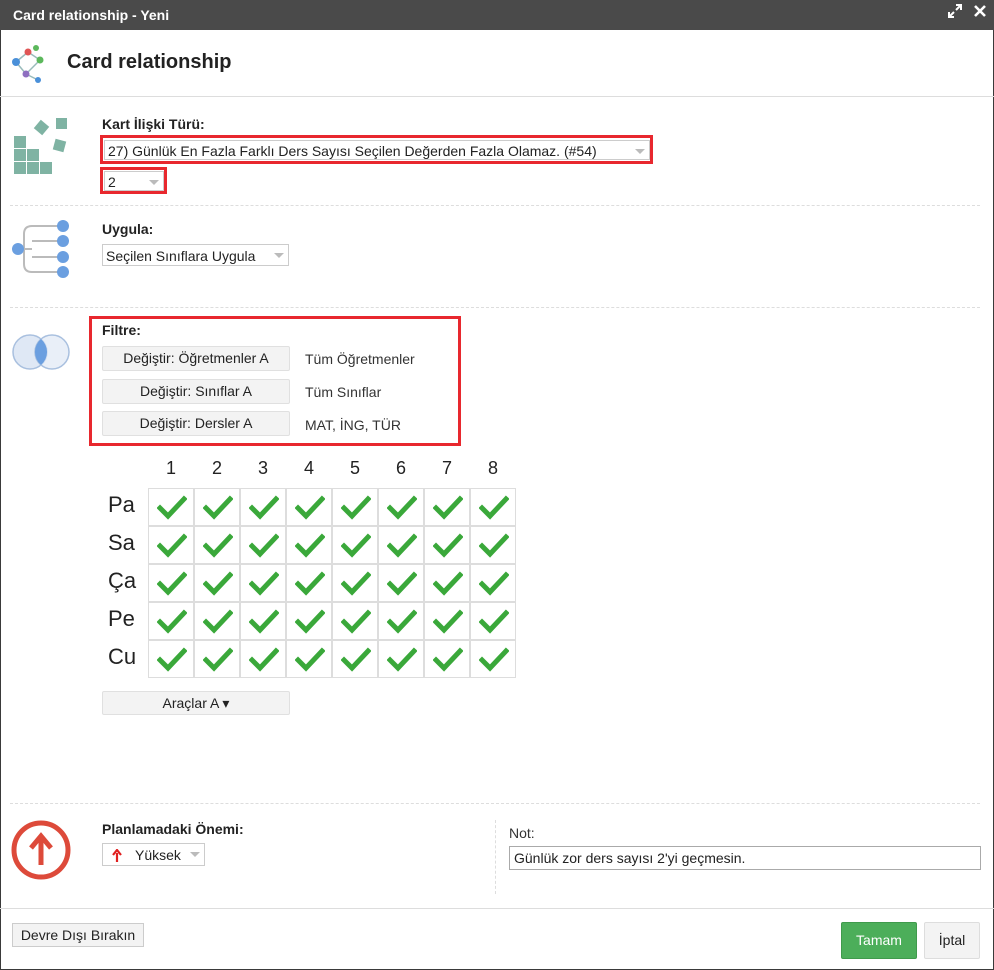  Describe the element at coordinates (522, 833) in the screenshot. I see `note-label: Not:` at that location.